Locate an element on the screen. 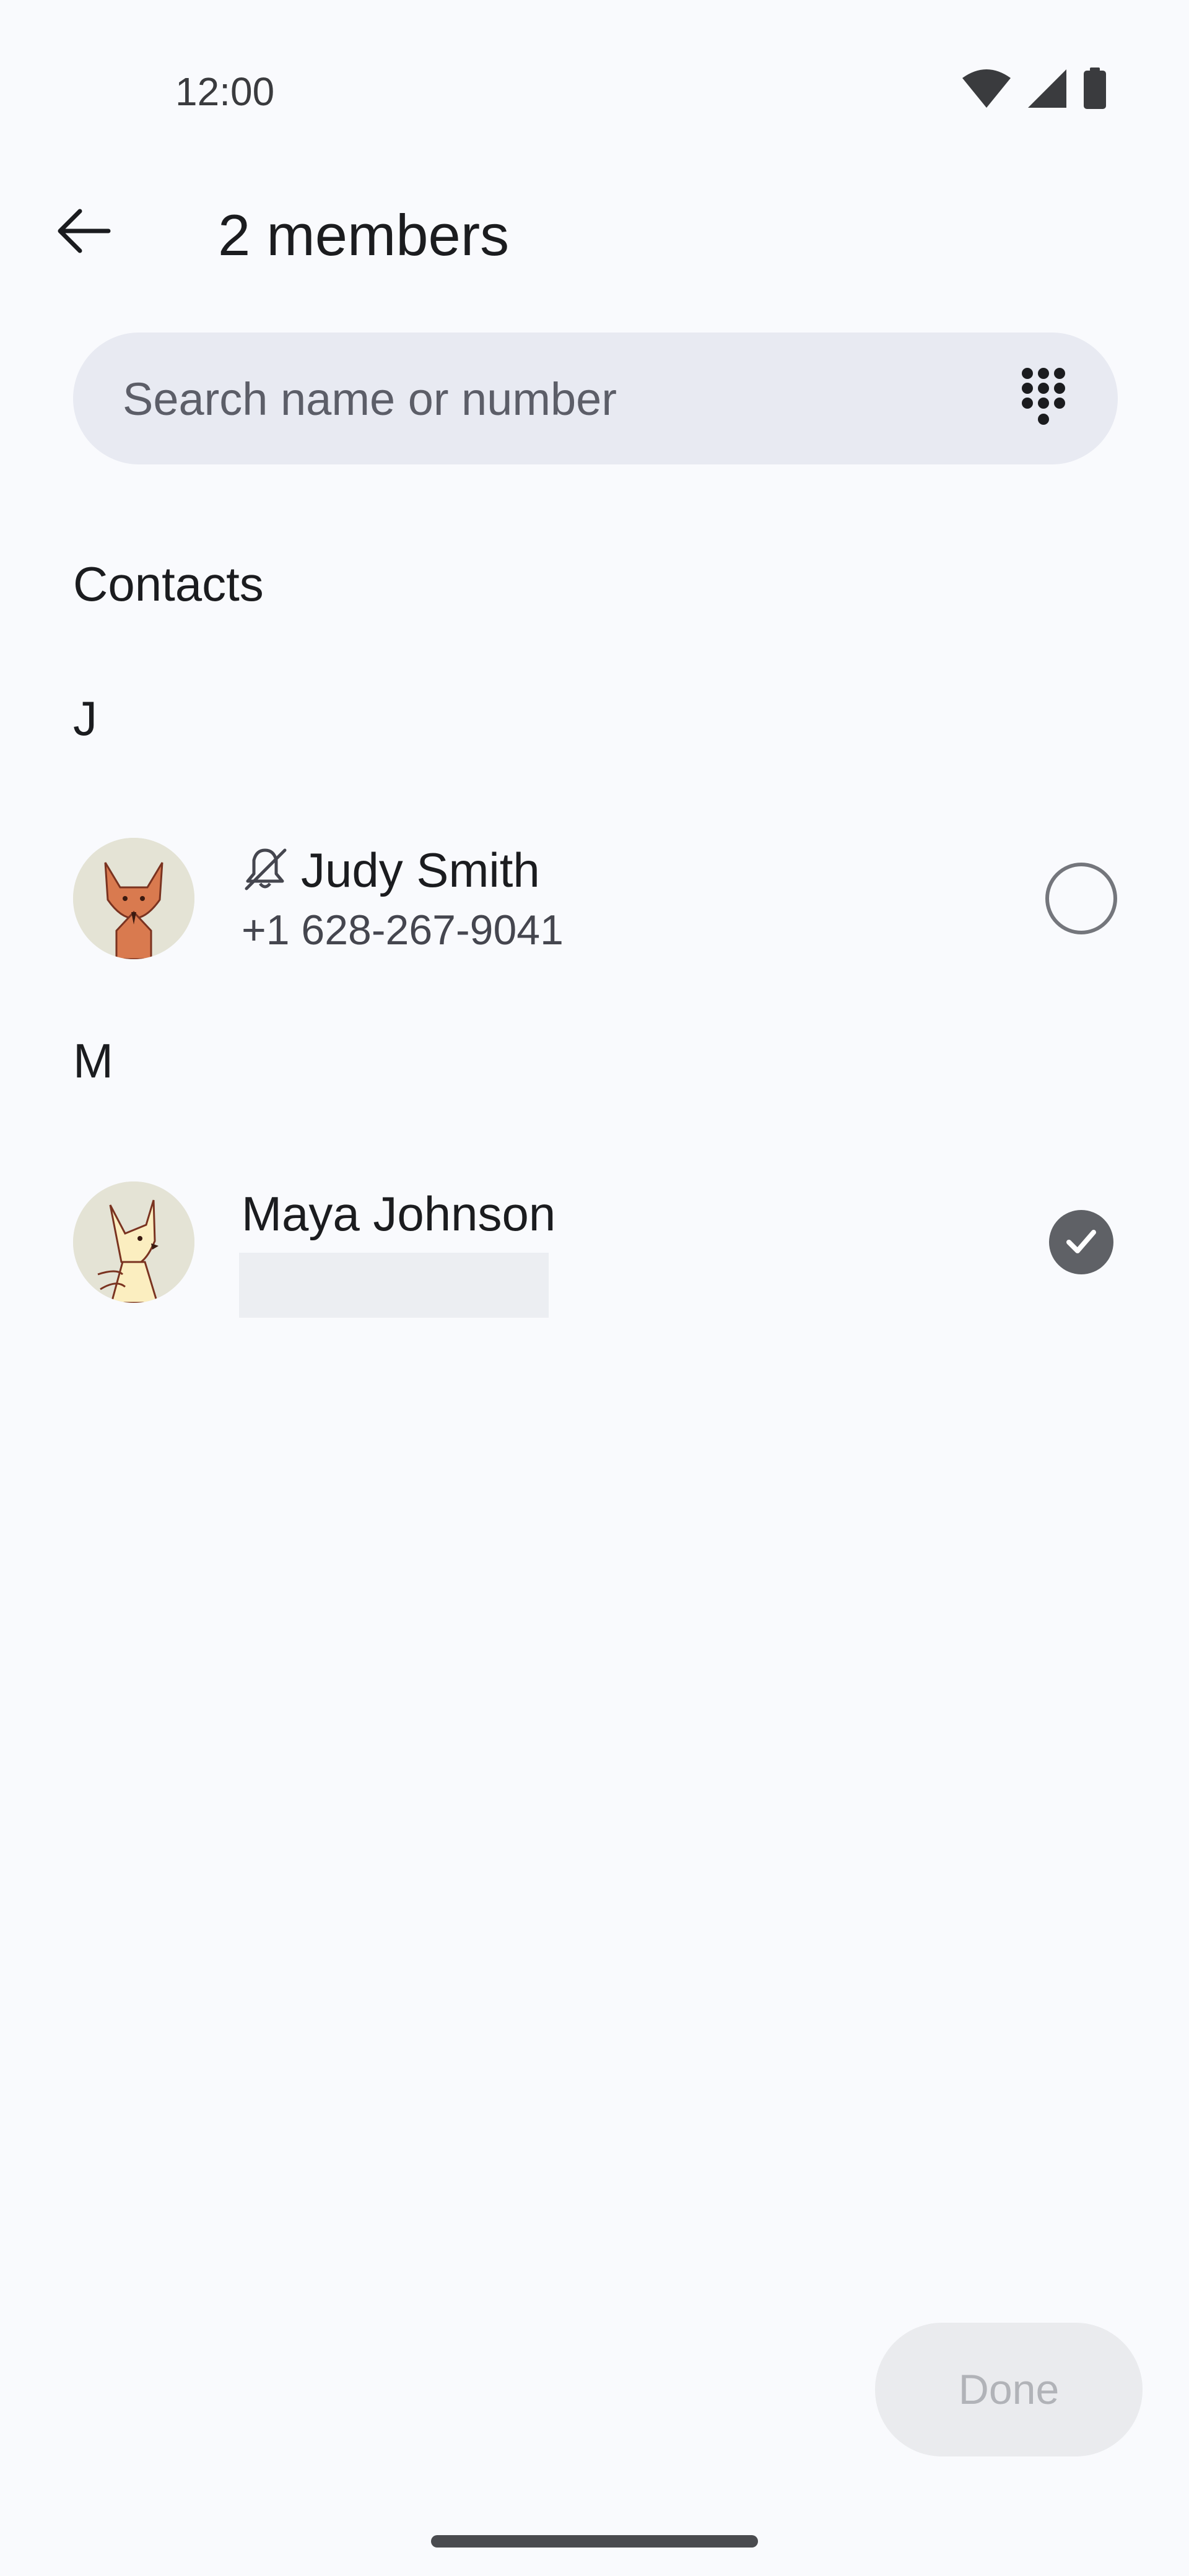 Image resolution: width=1189 pixels, height=2576 pixels. search-input is located at coordinates (525, 399).